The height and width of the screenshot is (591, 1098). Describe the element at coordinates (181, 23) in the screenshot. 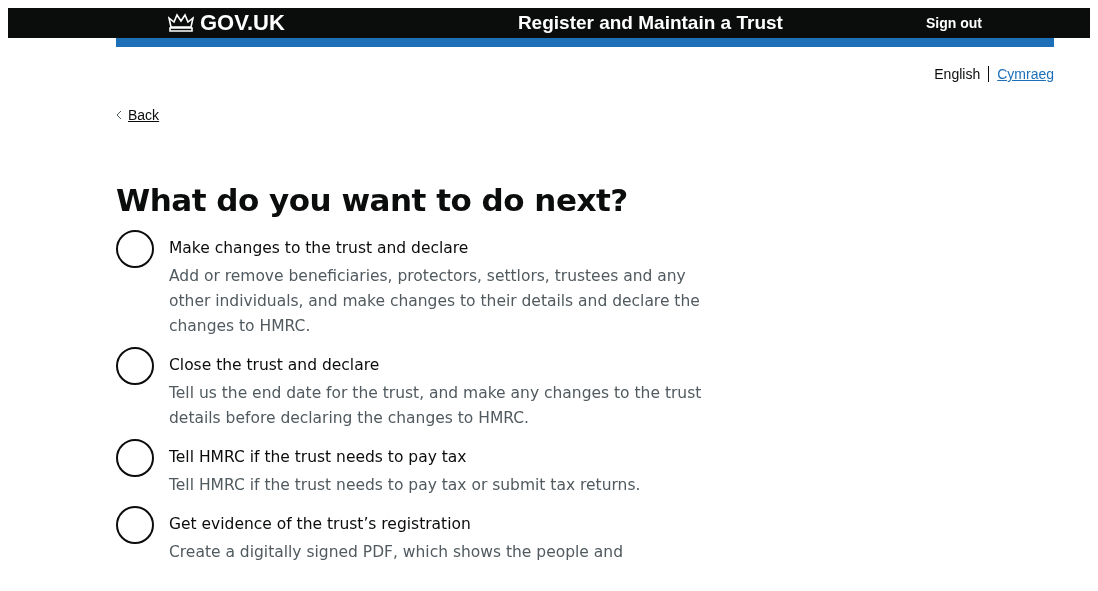

I see `crown-icon` at that location.